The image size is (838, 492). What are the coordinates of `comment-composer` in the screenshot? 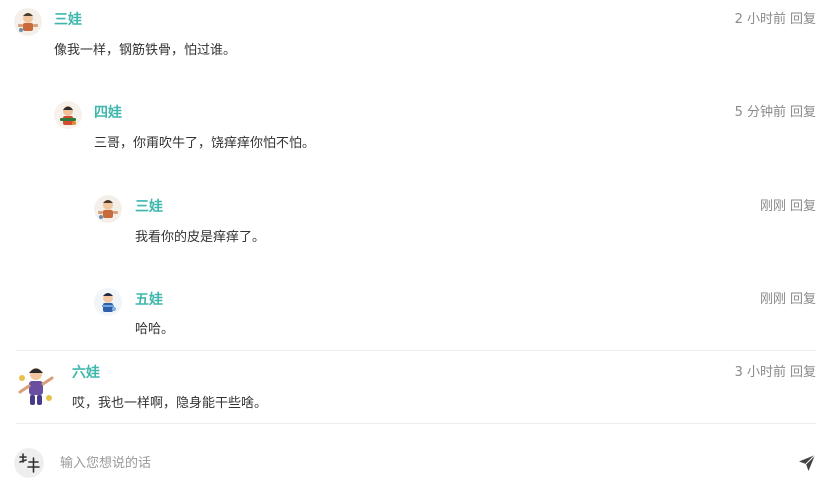 It's located at (419, 463).